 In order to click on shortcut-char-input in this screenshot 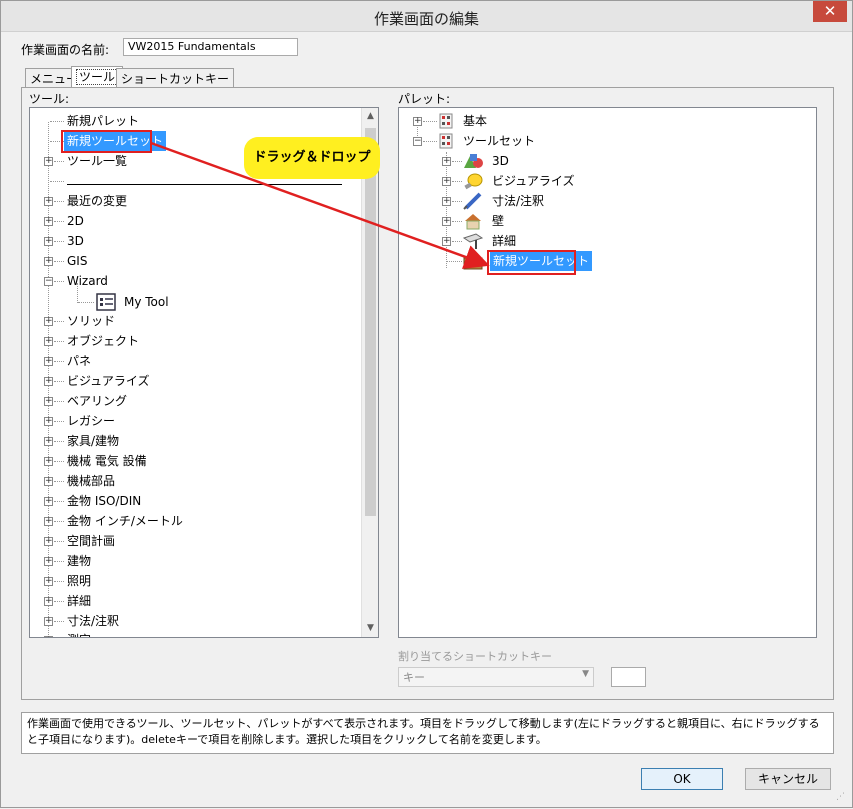, I will do `click(628, 677)`.